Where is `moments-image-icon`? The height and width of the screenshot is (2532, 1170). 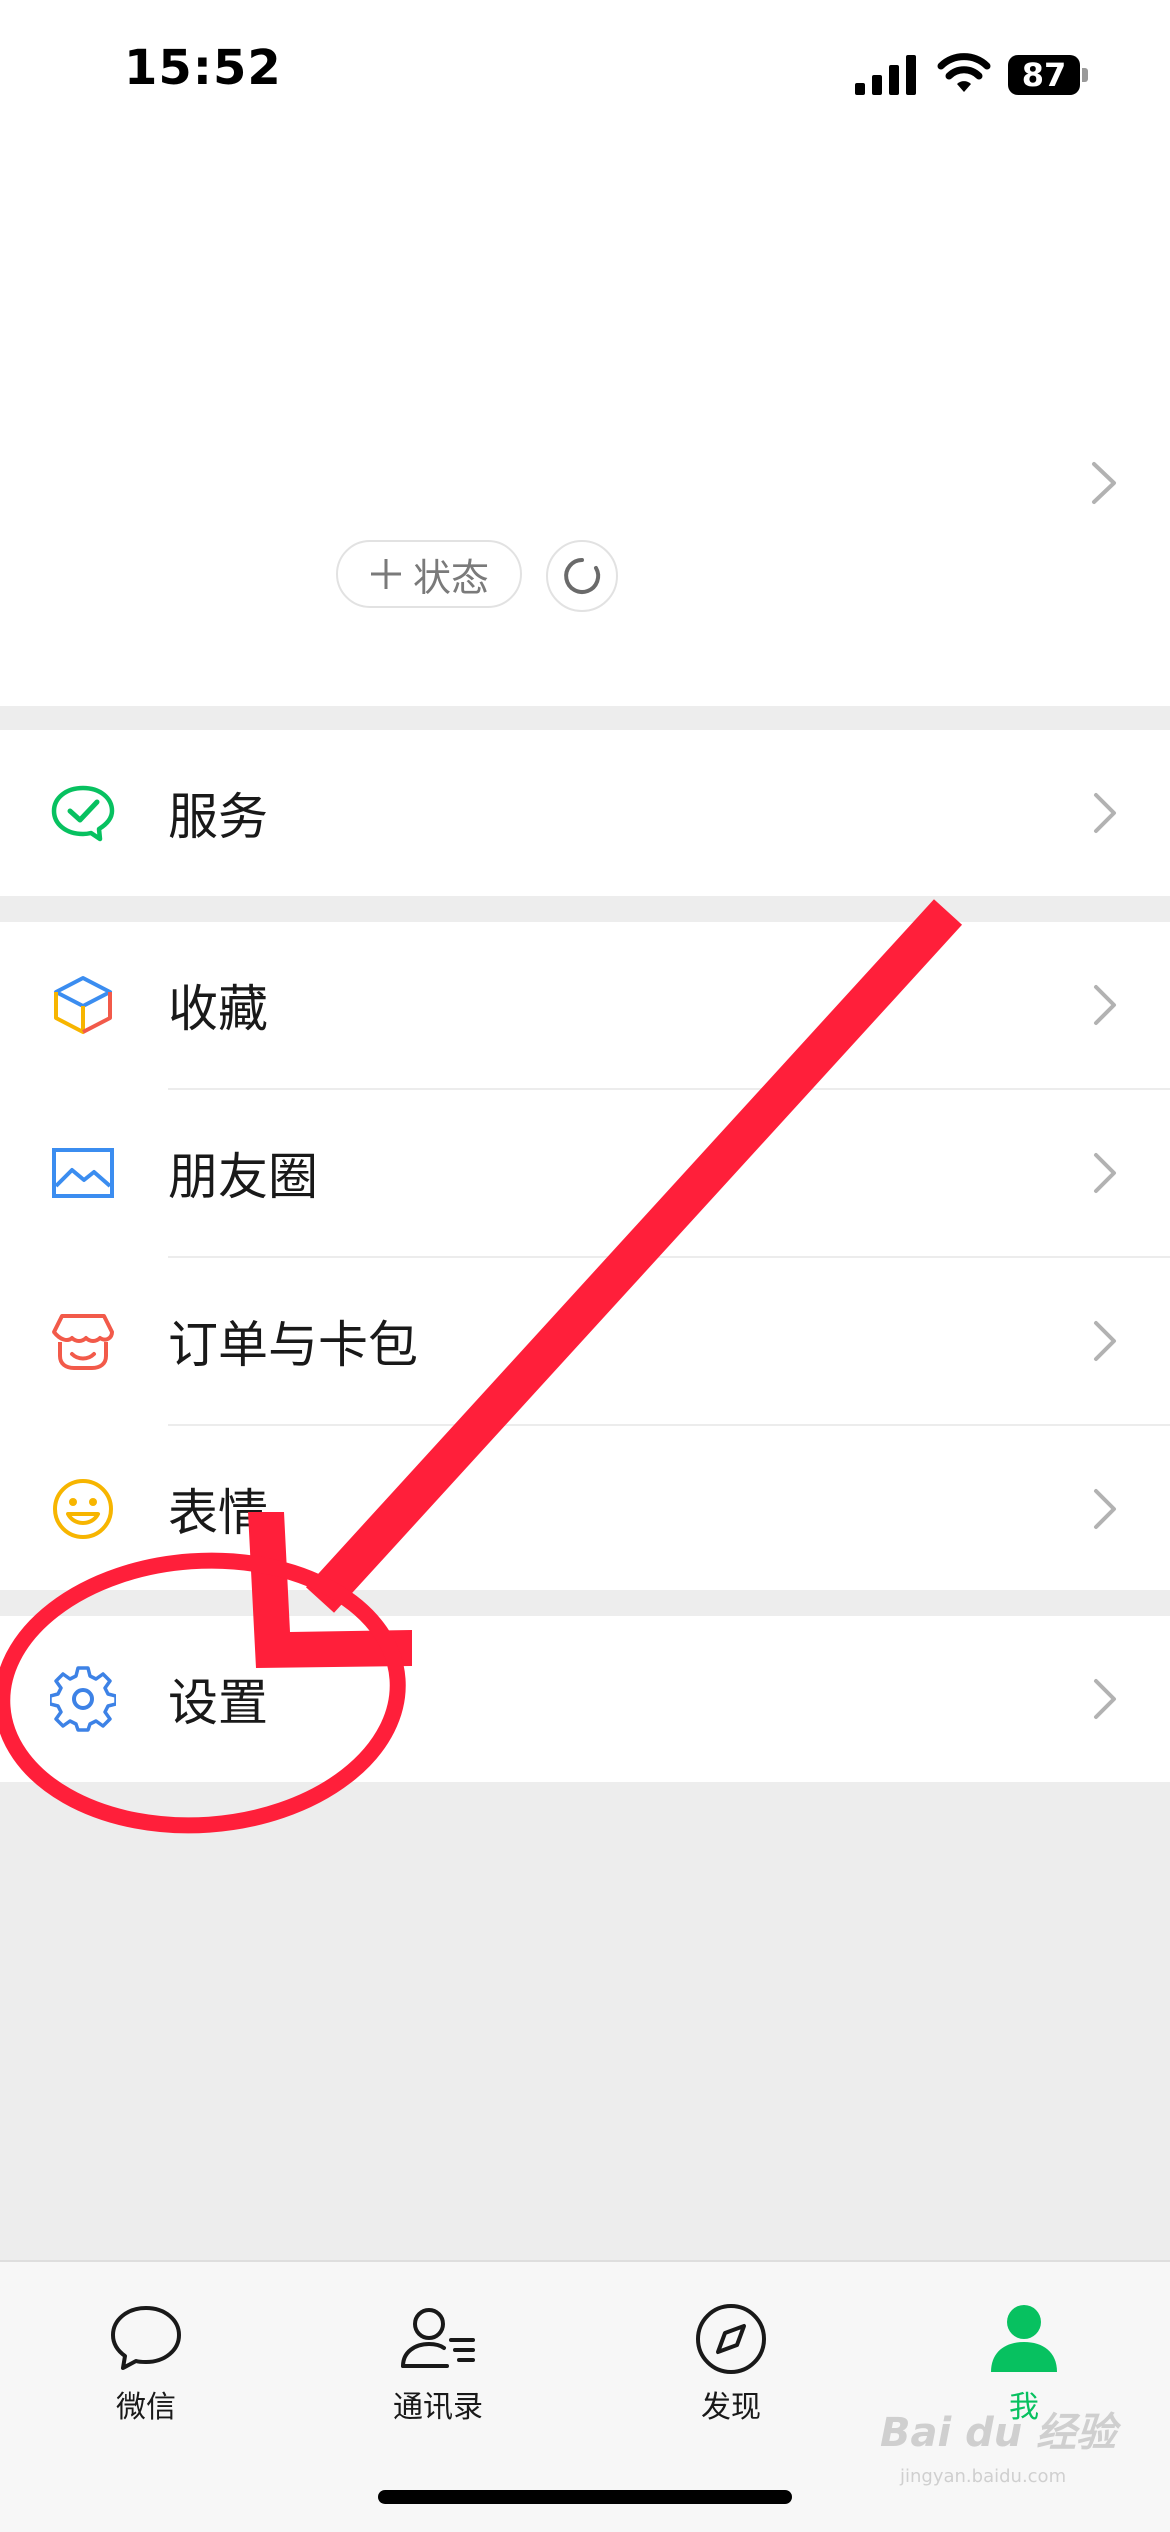
moments-image-icon is located at coordinates (83, 1173).